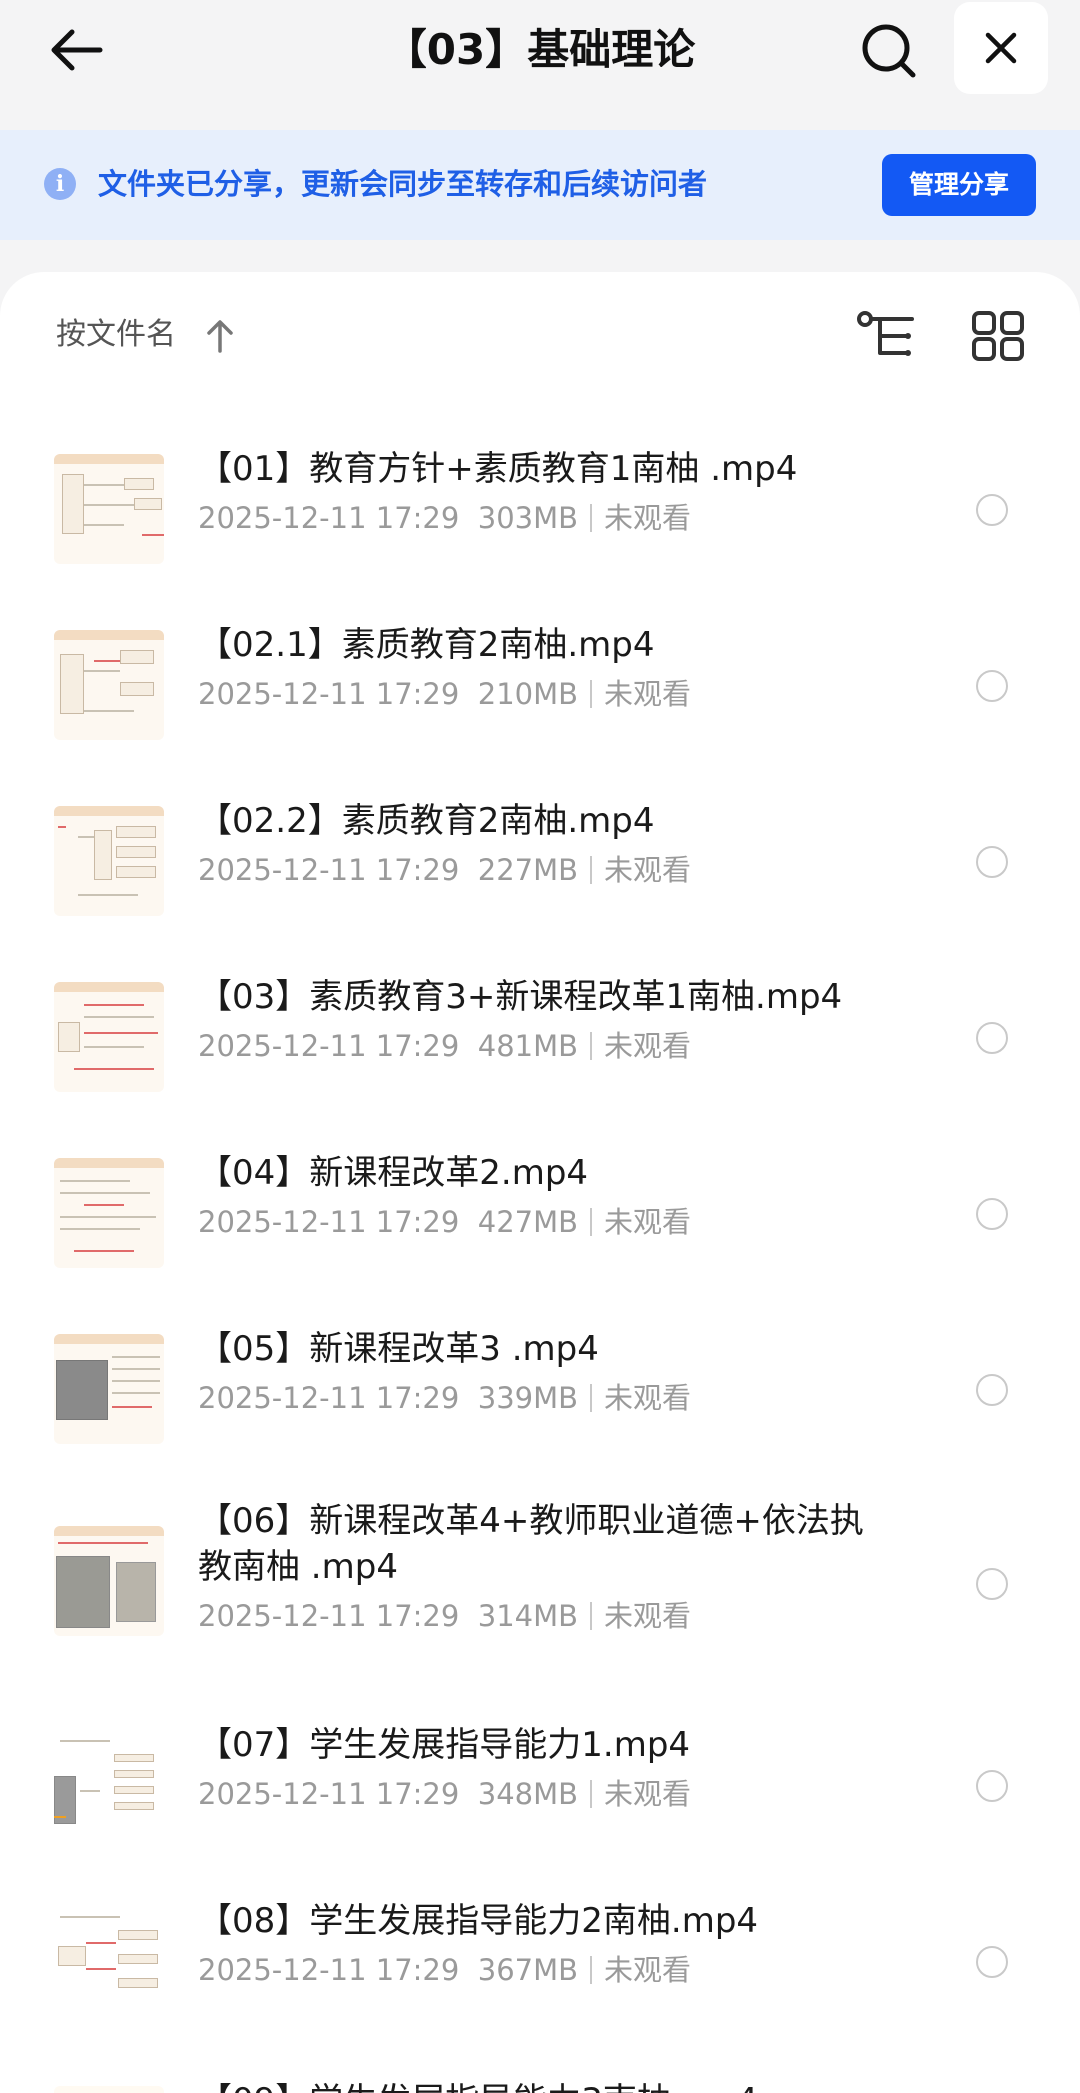  I want to click on search-button, so click(889, 51).